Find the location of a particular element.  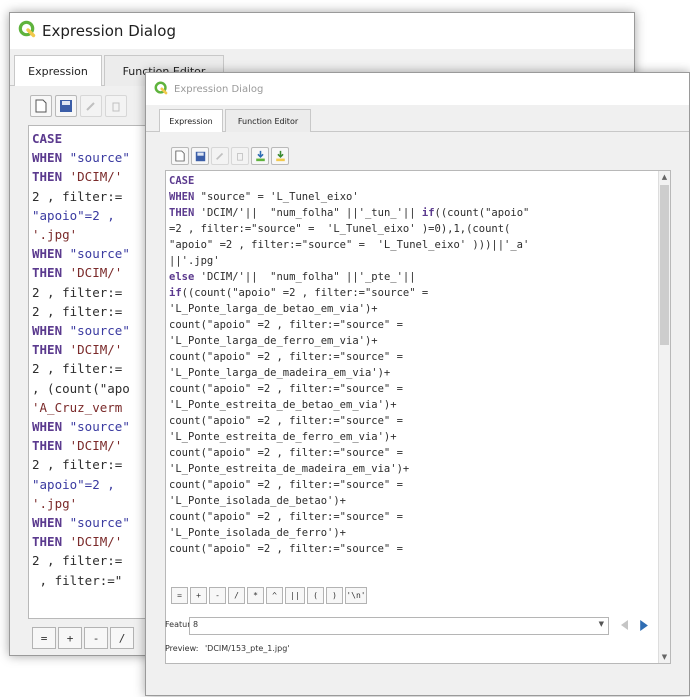

code-token: else is located at coordinates (182, 277).